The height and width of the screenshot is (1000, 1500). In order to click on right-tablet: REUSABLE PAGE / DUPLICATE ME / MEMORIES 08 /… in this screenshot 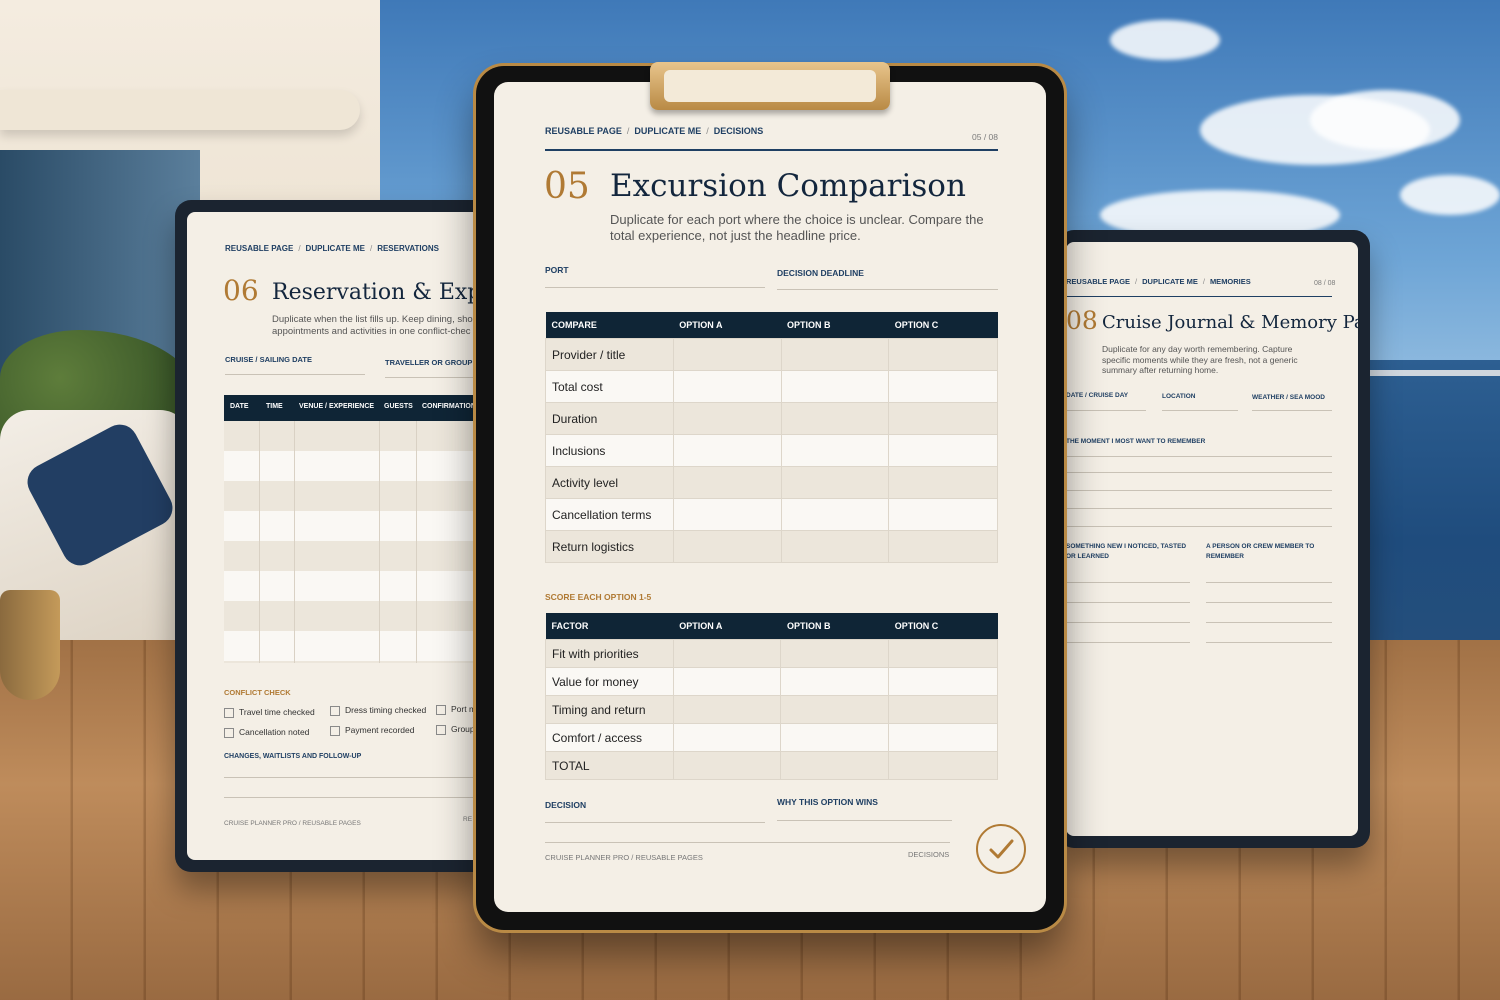, I will do `click(1214, 539)`.